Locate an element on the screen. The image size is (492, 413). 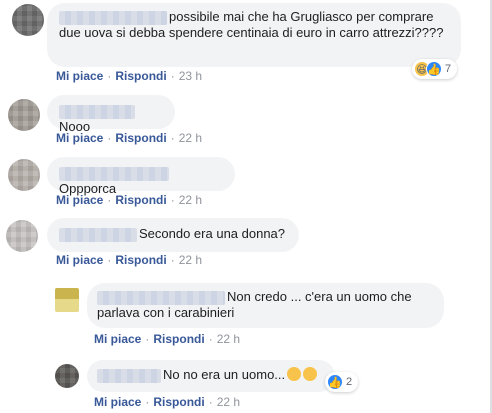
timestamp: 23 h is located at coordinates (190, 76).